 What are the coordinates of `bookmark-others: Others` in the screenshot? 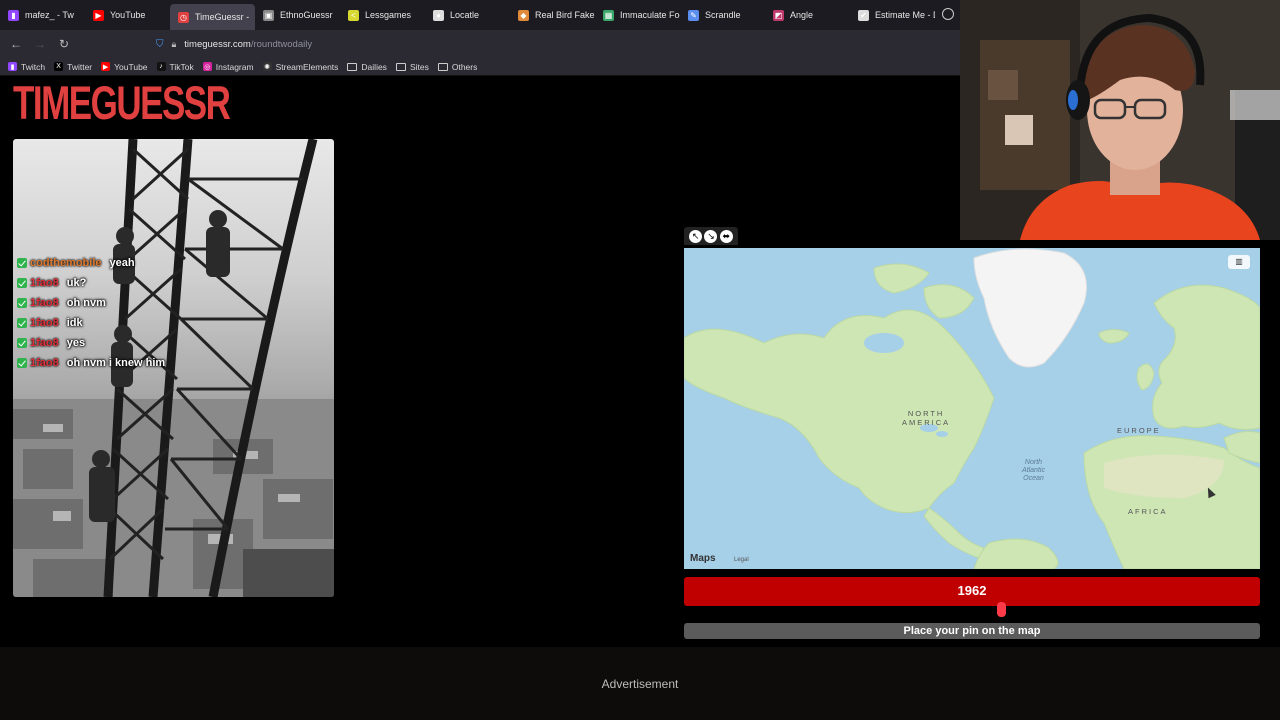 It's located at (457, 66).